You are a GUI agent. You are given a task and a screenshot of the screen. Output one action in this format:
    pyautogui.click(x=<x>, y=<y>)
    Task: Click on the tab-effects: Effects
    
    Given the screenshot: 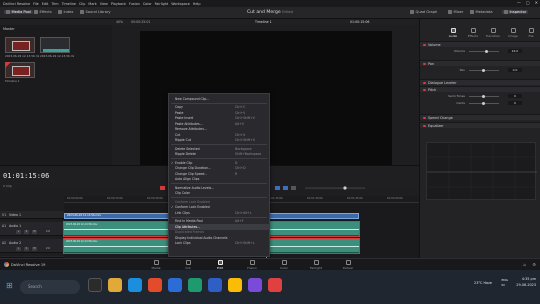 What is the action you would take?
    pyautogui.click(x=473, y=33)
    